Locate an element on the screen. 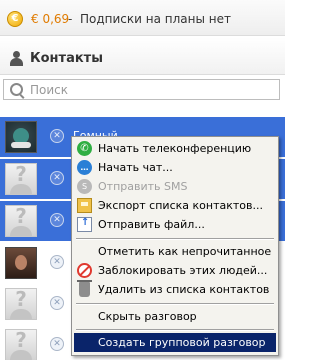 The height and width of the screenshot is (360, 320). menu-item-send-sms: S Отправить SMS is located at coordinates (175, 186).